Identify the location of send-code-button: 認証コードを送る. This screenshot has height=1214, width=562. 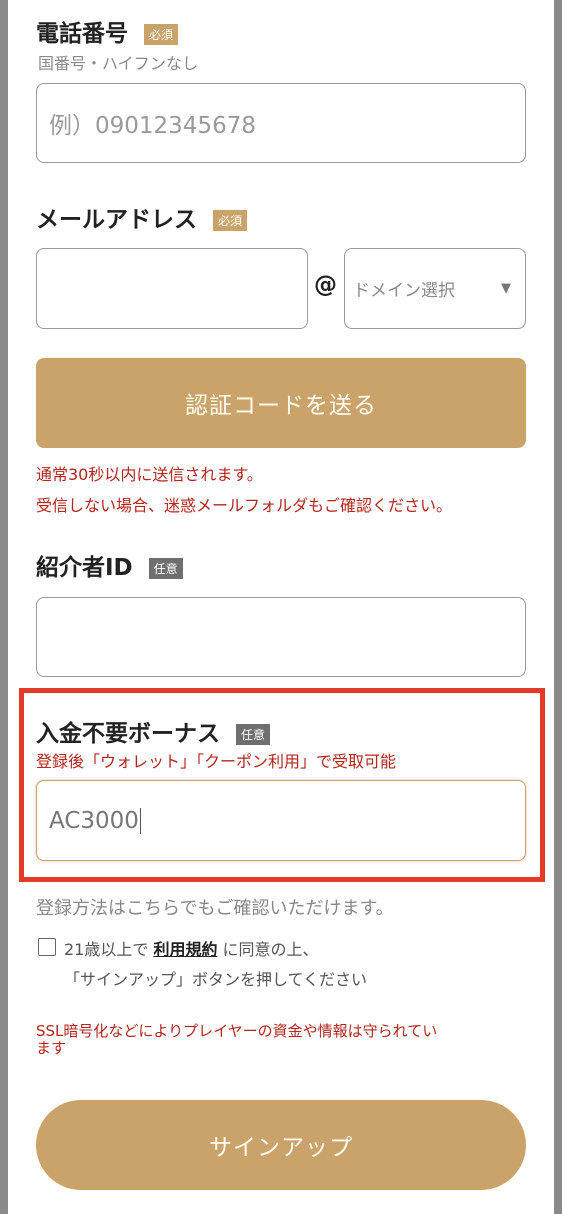
(281, 403).